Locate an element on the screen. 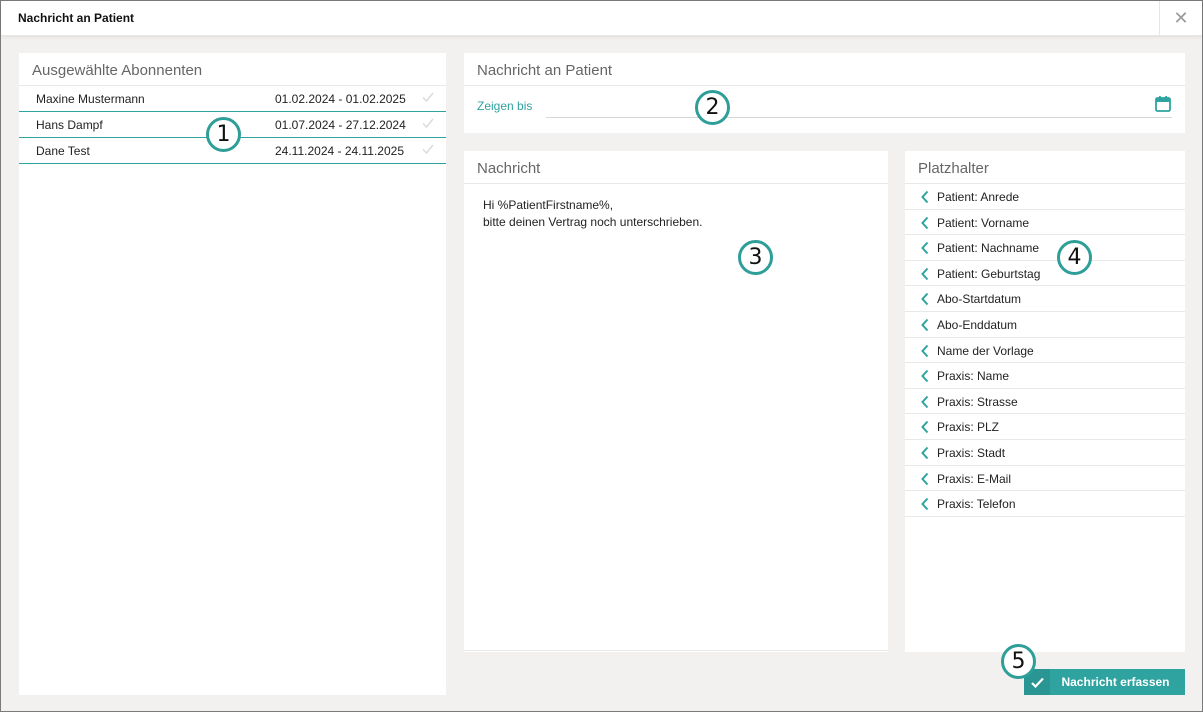 Image resolution: width=1203 pixels, height=712 pixels. placeholder-label: Praxis: Stadt is located at coordinates (971, 452).